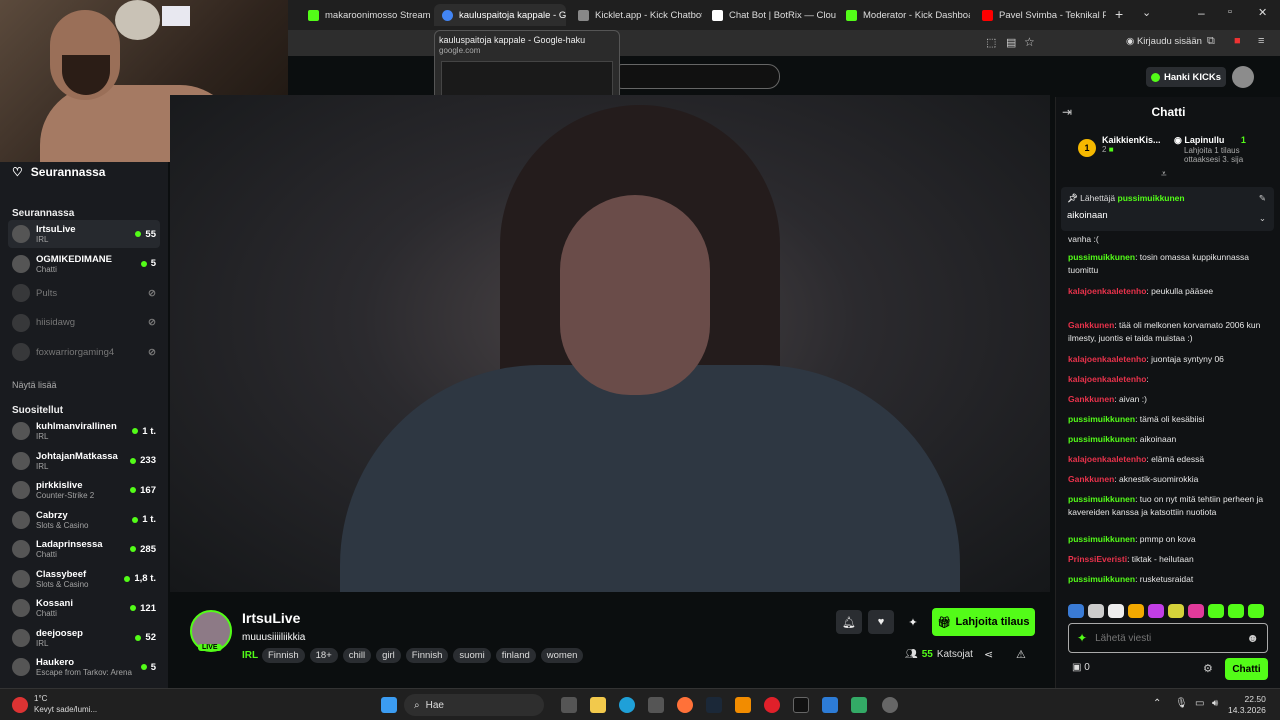 The height and width of the screenshot is (720, 1280). Describe the element at coordinates (627, 705) in the screenshot. I see `edge-icon` at that location.